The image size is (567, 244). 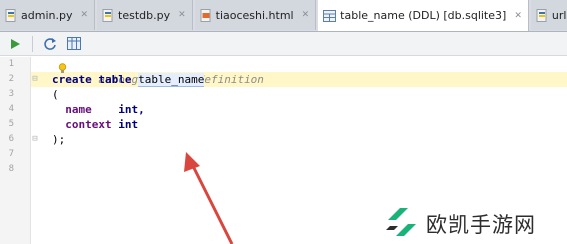 I want to click on line-number: 5, so click(x=11, y=124).